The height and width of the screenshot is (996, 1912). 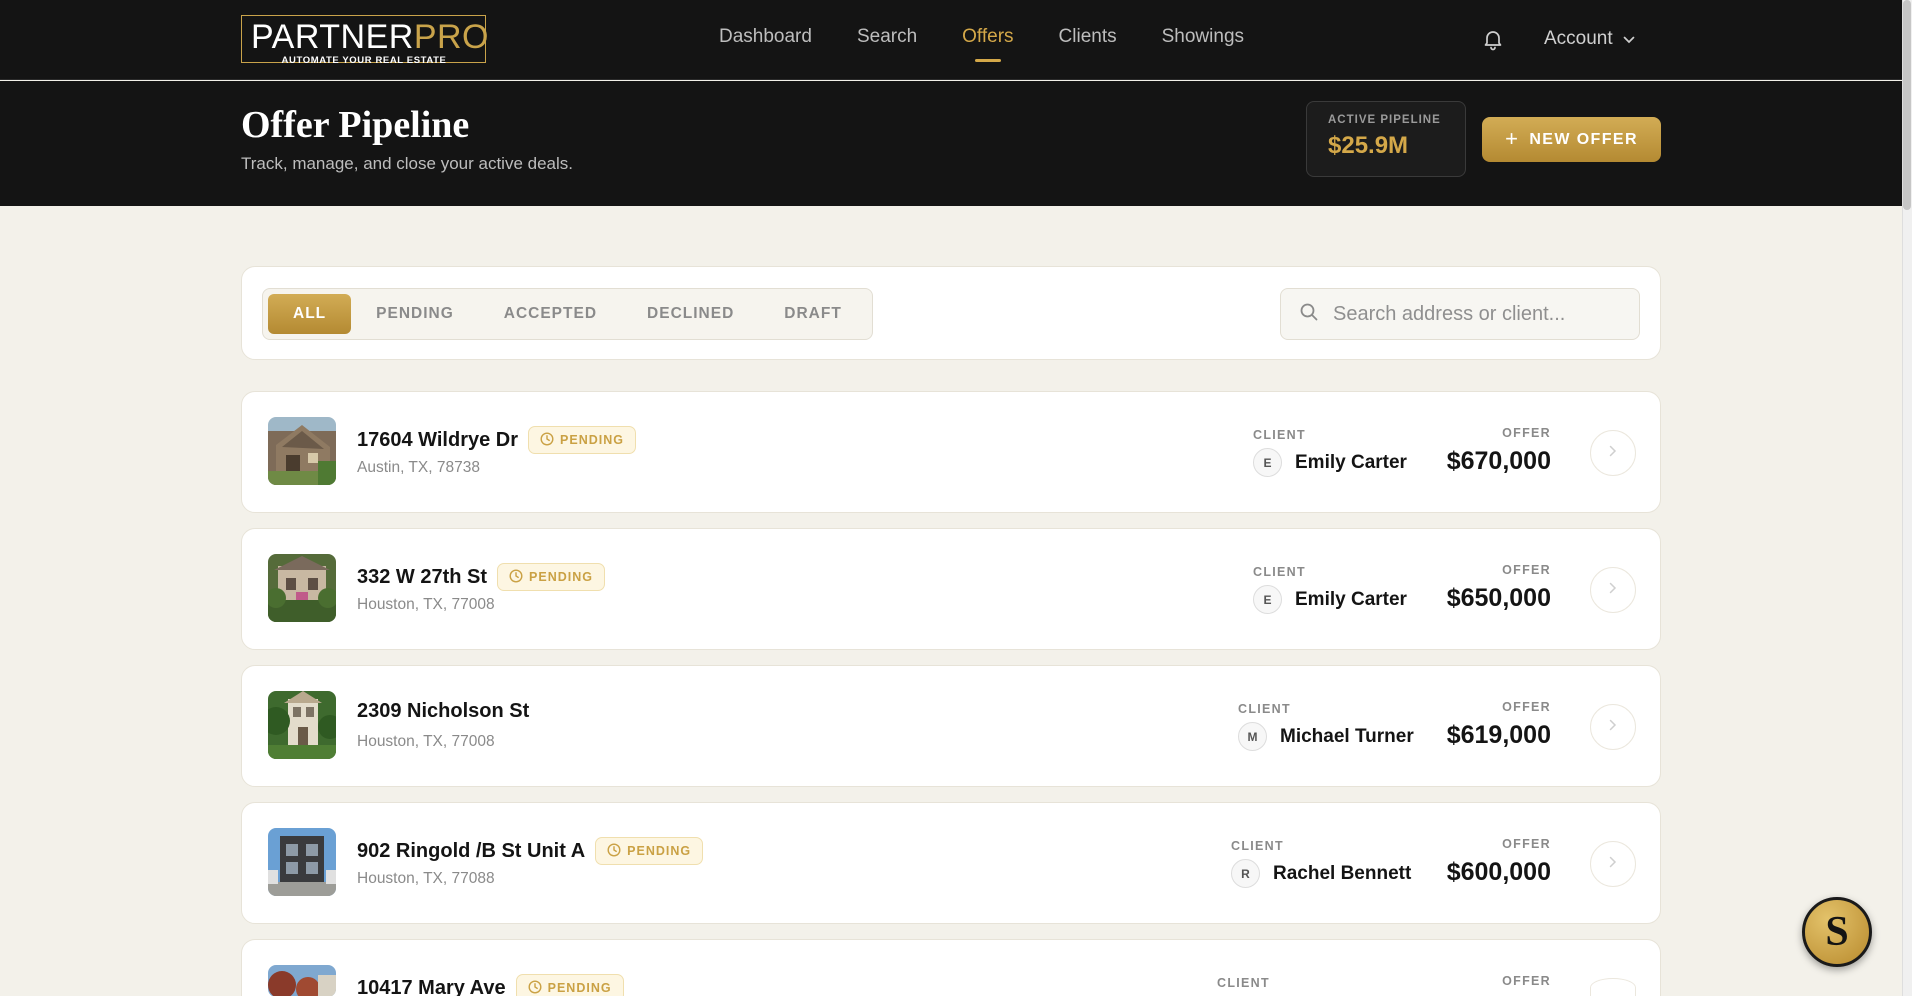 I want to click on page-title: Offer Pipeline, so click(x=355, y=125).